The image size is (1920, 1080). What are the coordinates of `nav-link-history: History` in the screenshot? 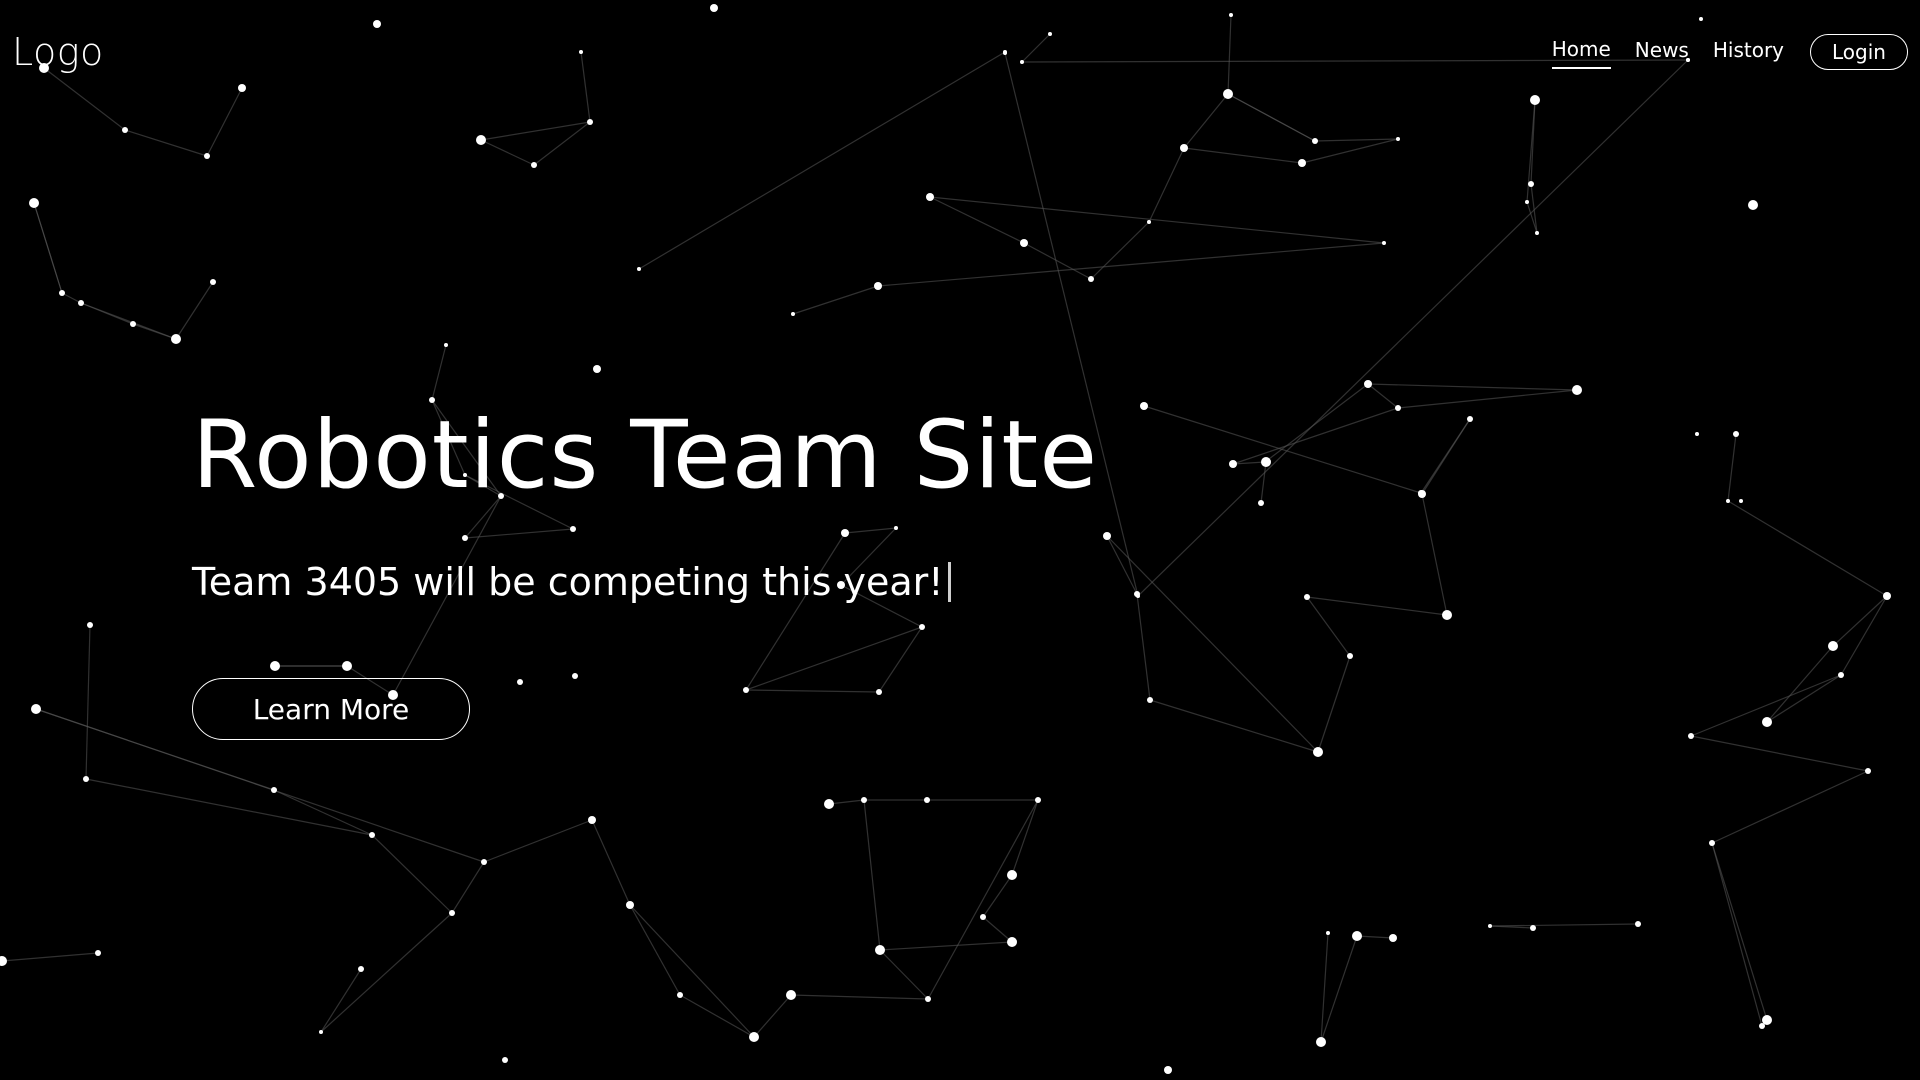 It's located at (1748, 52).